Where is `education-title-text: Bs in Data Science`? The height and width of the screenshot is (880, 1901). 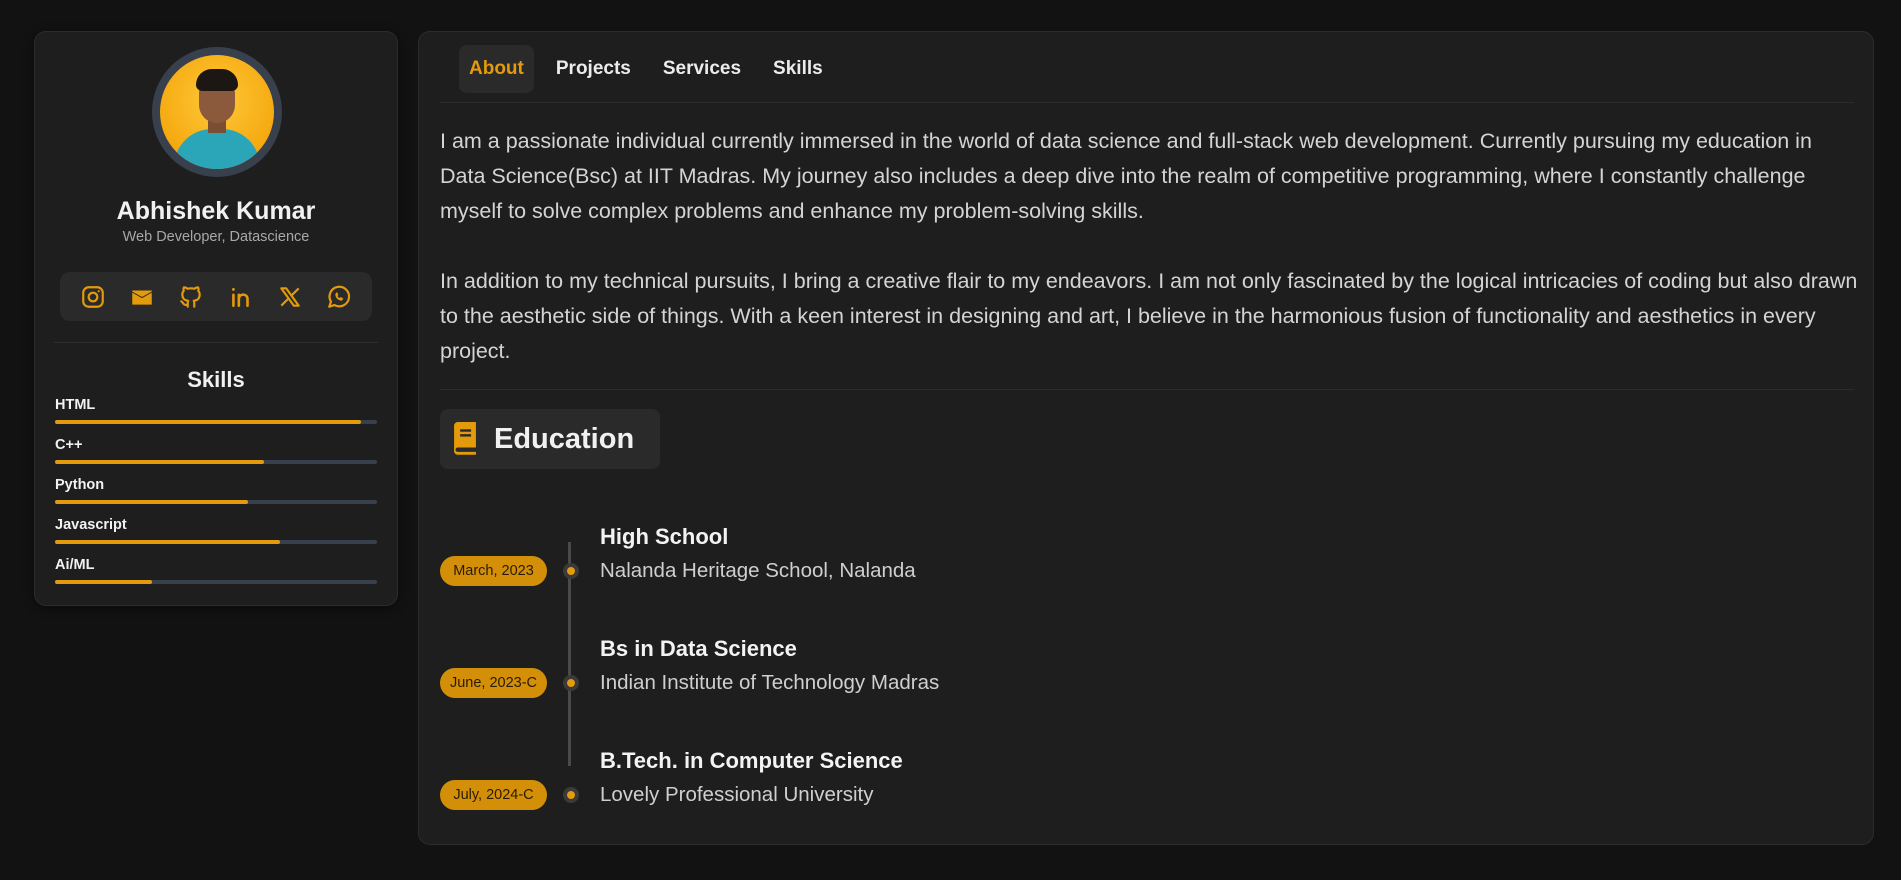 education-title-text: Bs in Data Science is located at coordinates (698, 648).